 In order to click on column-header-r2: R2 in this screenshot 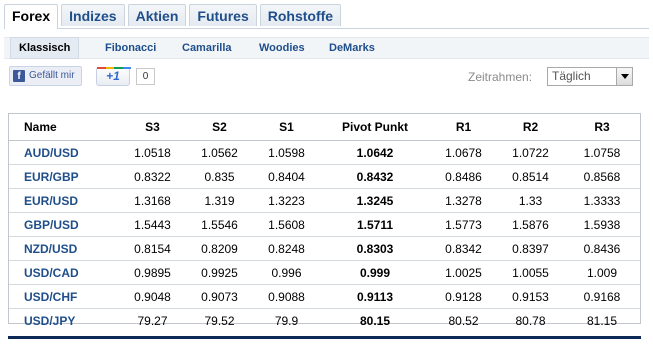, I will do `click(530, 127)`.